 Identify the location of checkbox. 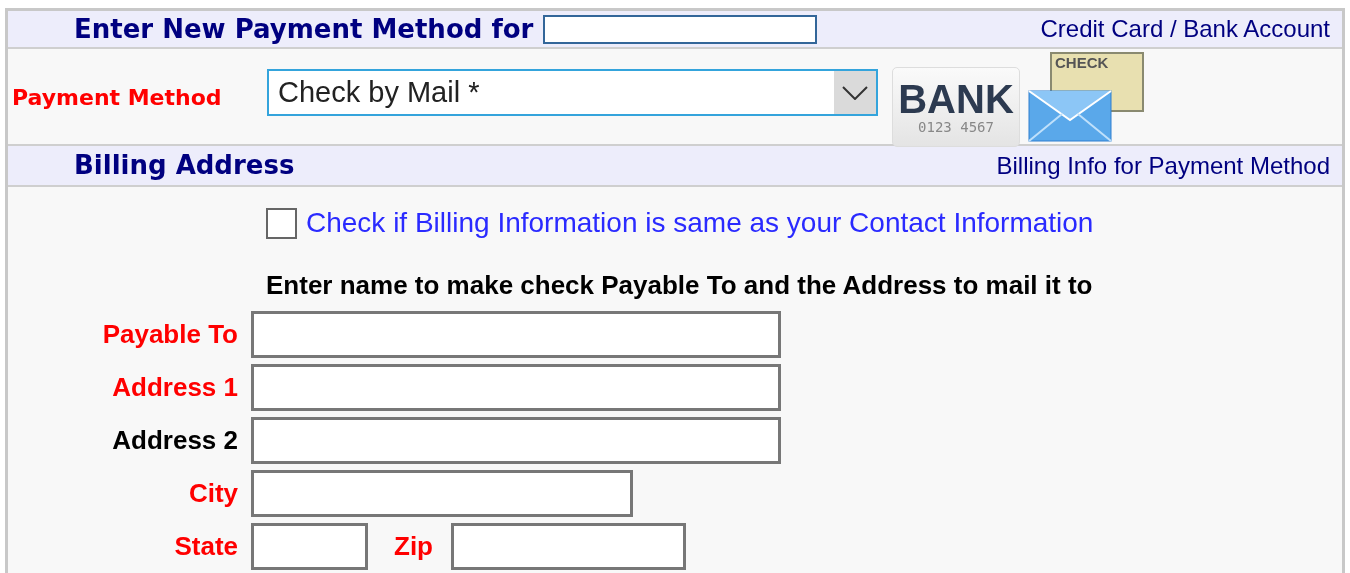
(281, 223).